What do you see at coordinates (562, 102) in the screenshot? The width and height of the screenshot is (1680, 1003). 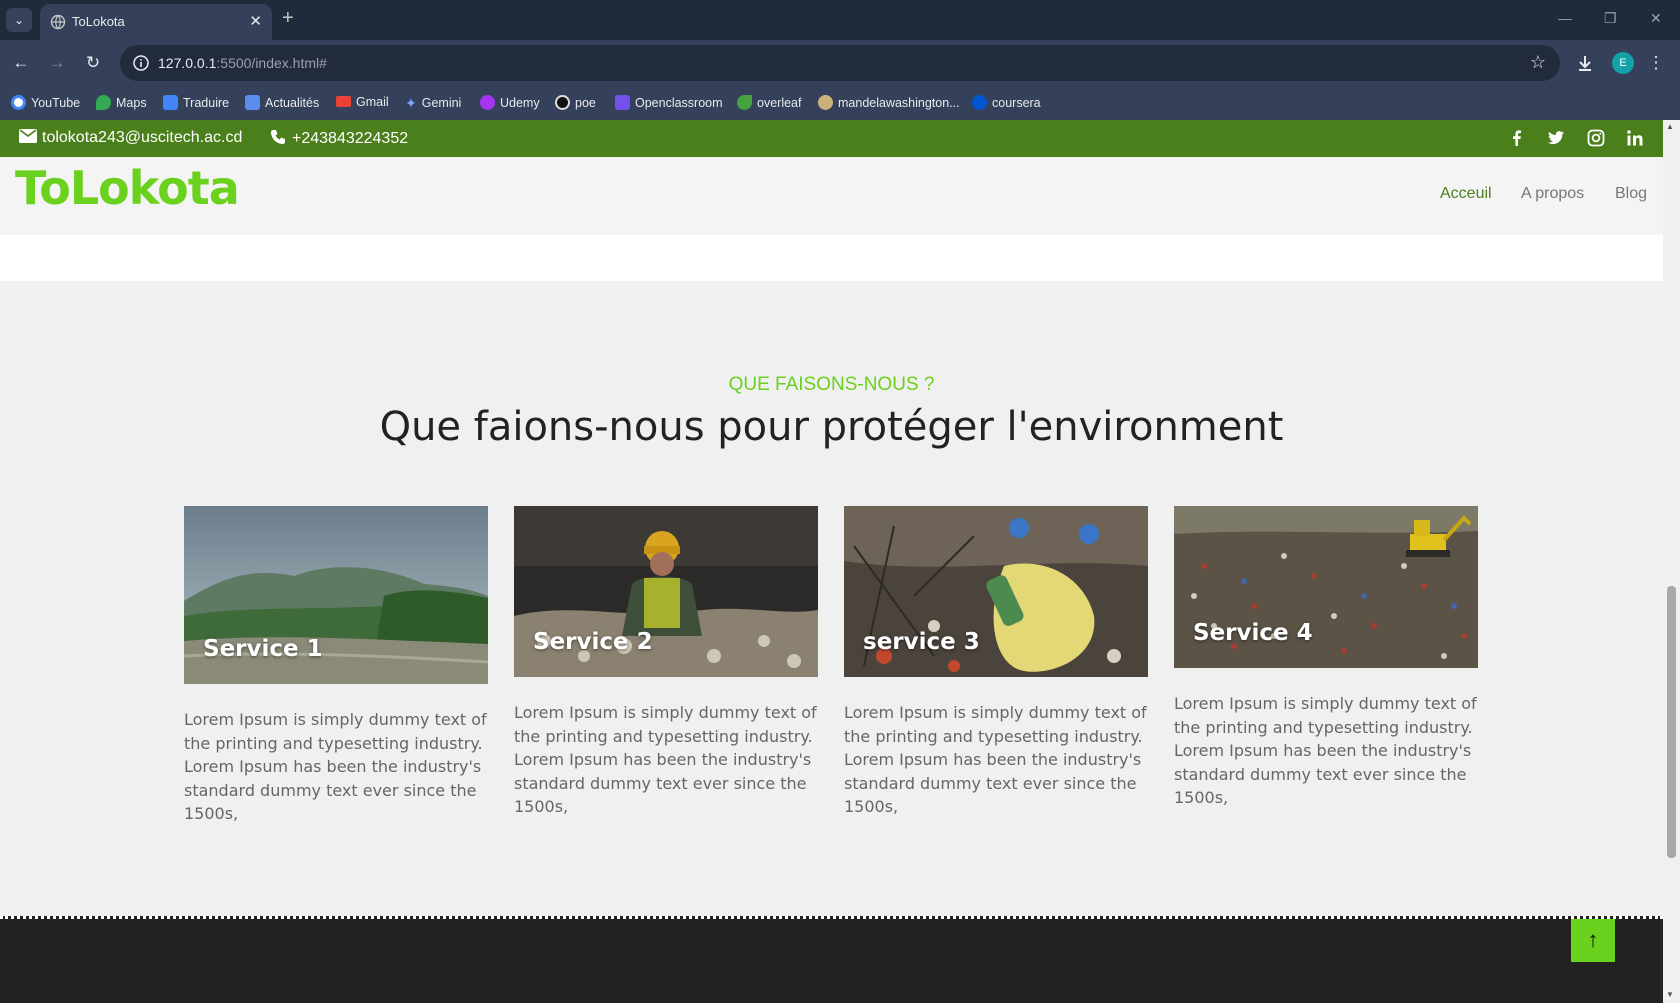 I see `poe-icon` at bounding box center [562, 102].